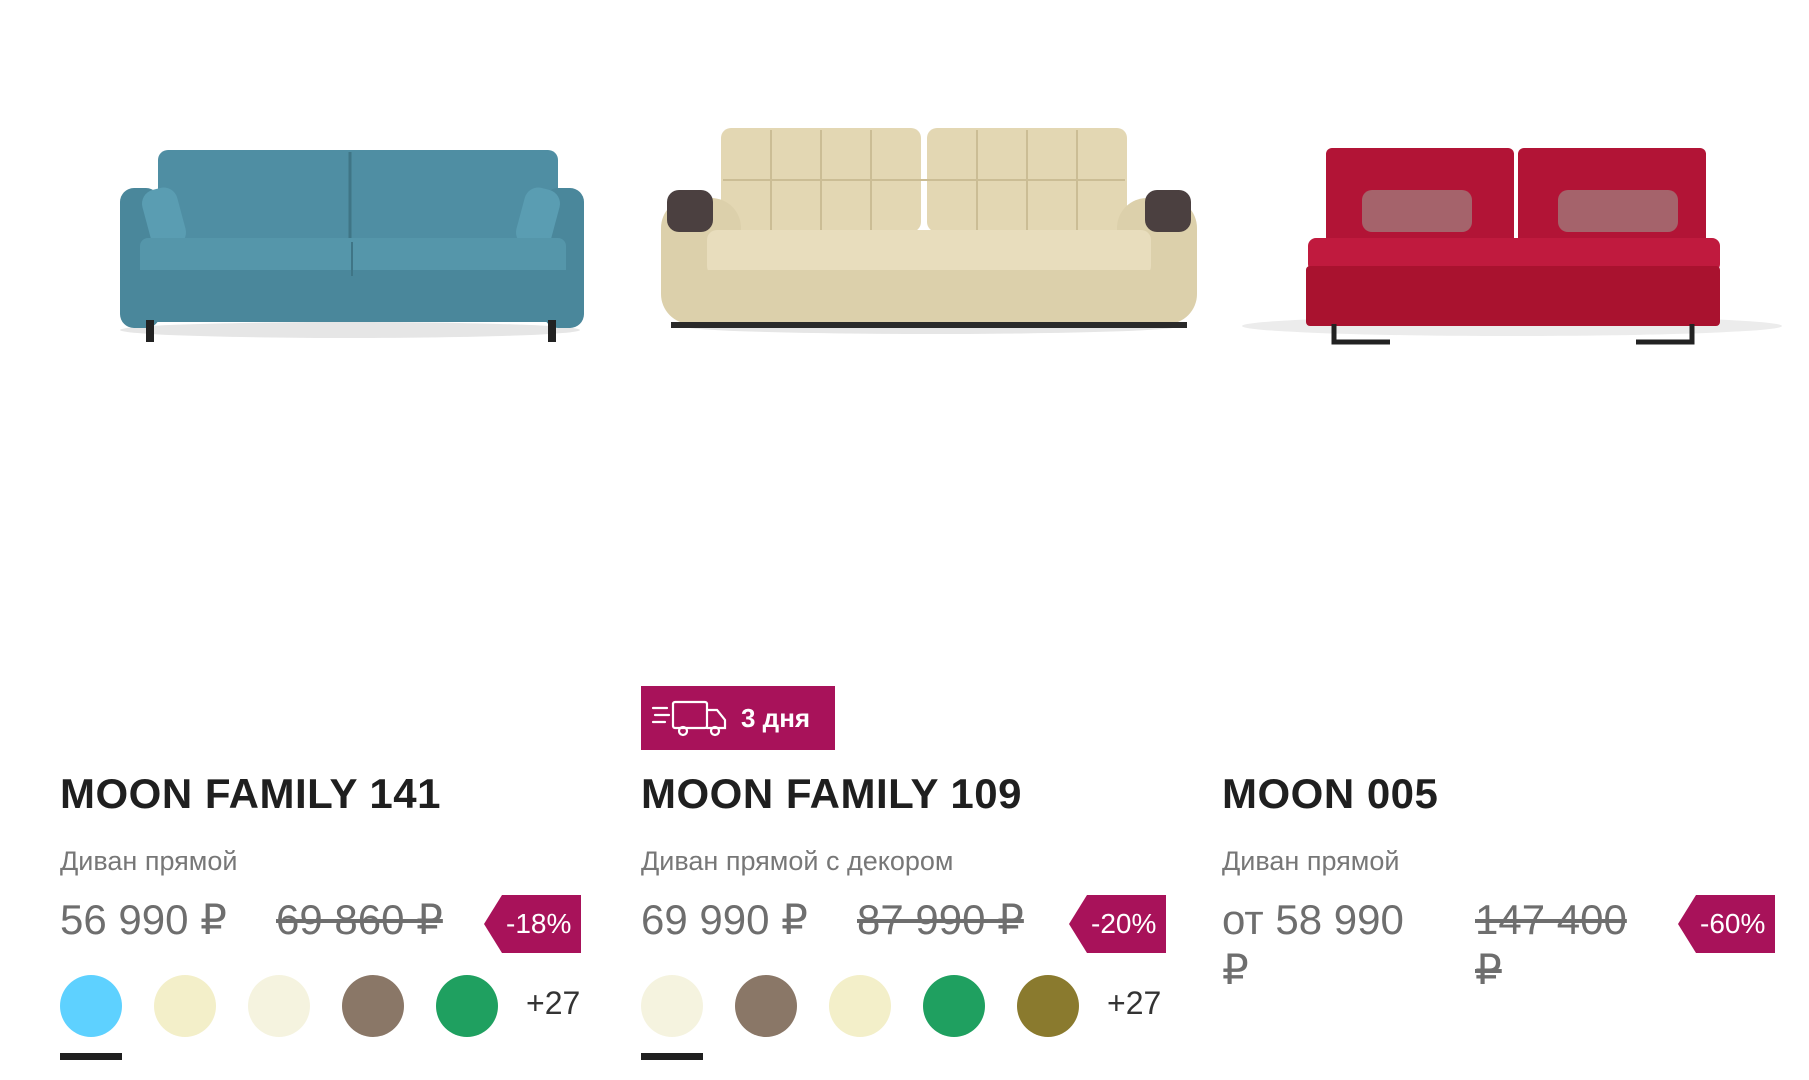 The image size is (1809, 1080). I want to click on price-row: от 58 990 ₽ 147 400 ₽ -60%, so click(1512, 945).